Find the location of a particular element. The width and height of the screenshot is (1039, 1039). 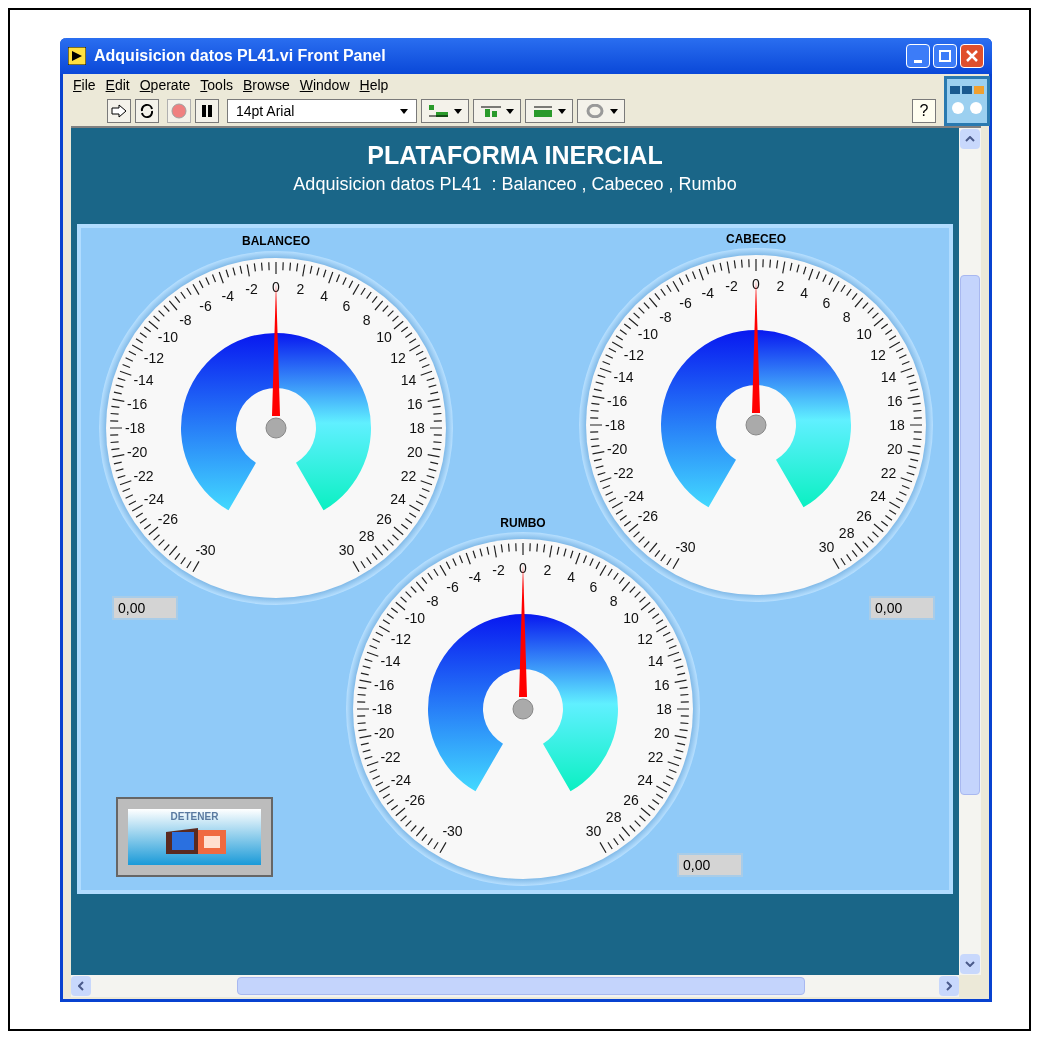

window-title: Adquisicion datos PL41.vi Front Panel is located at coordinates (240, 56).